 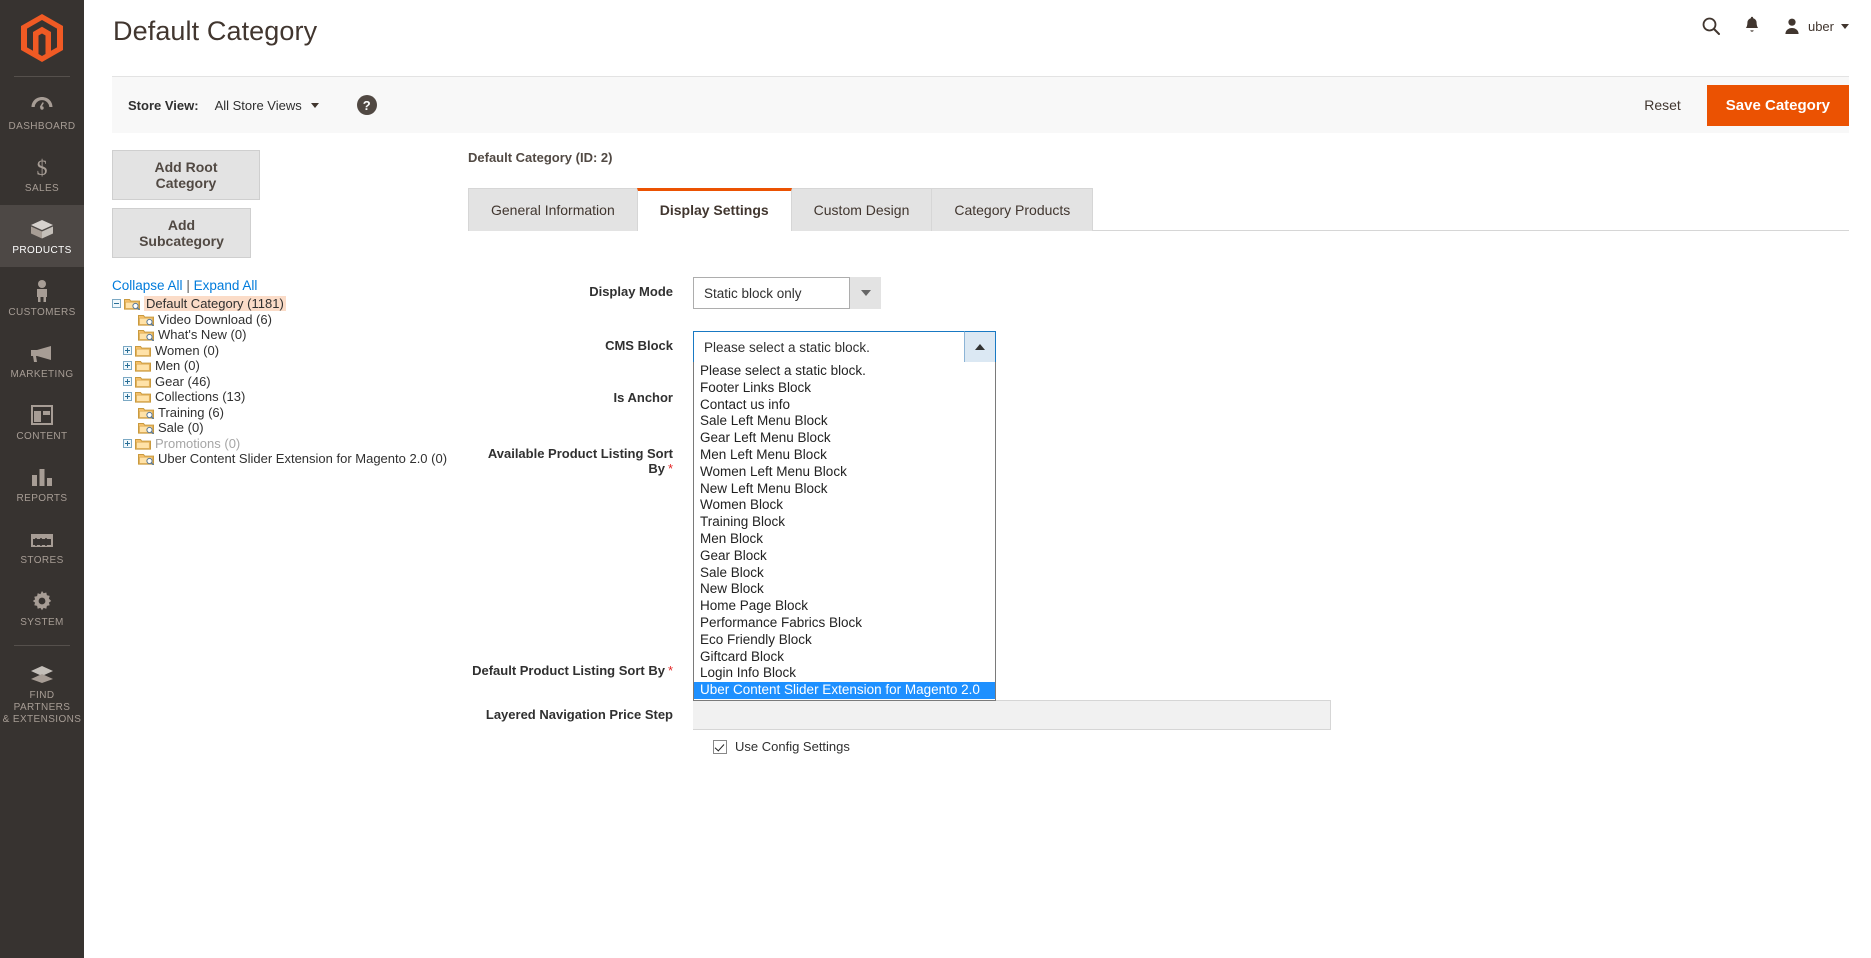 What do you see at coordinates (191, 412) in the screenshot?
I see `tree-node-label: Training (6)` at bounding box center [191, 412].